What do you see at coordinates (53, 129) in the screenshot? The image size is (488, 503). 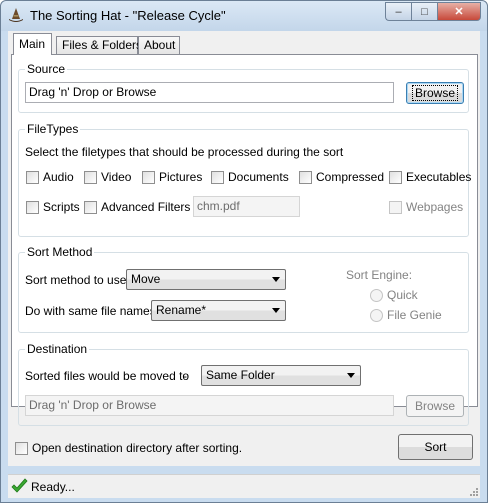 I see `filetypes-group-title: FileTypes` at bounding box center [53, 129].